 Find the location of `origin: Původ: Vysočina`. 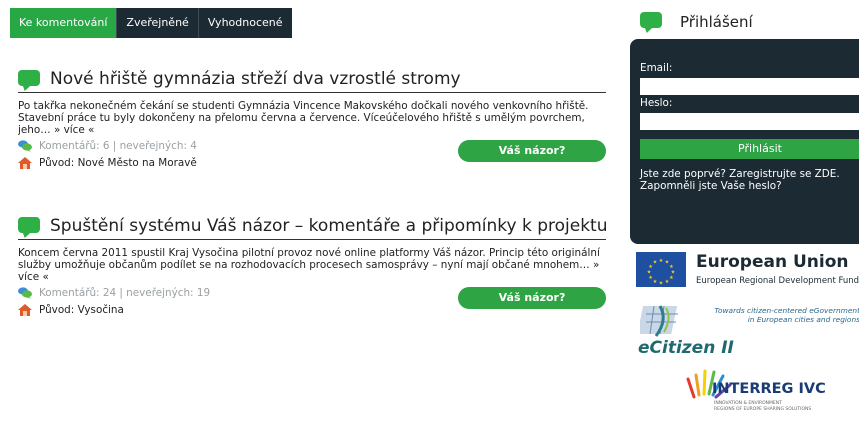

origin: Původ: Vysočina is located at coordinates (71, 310).